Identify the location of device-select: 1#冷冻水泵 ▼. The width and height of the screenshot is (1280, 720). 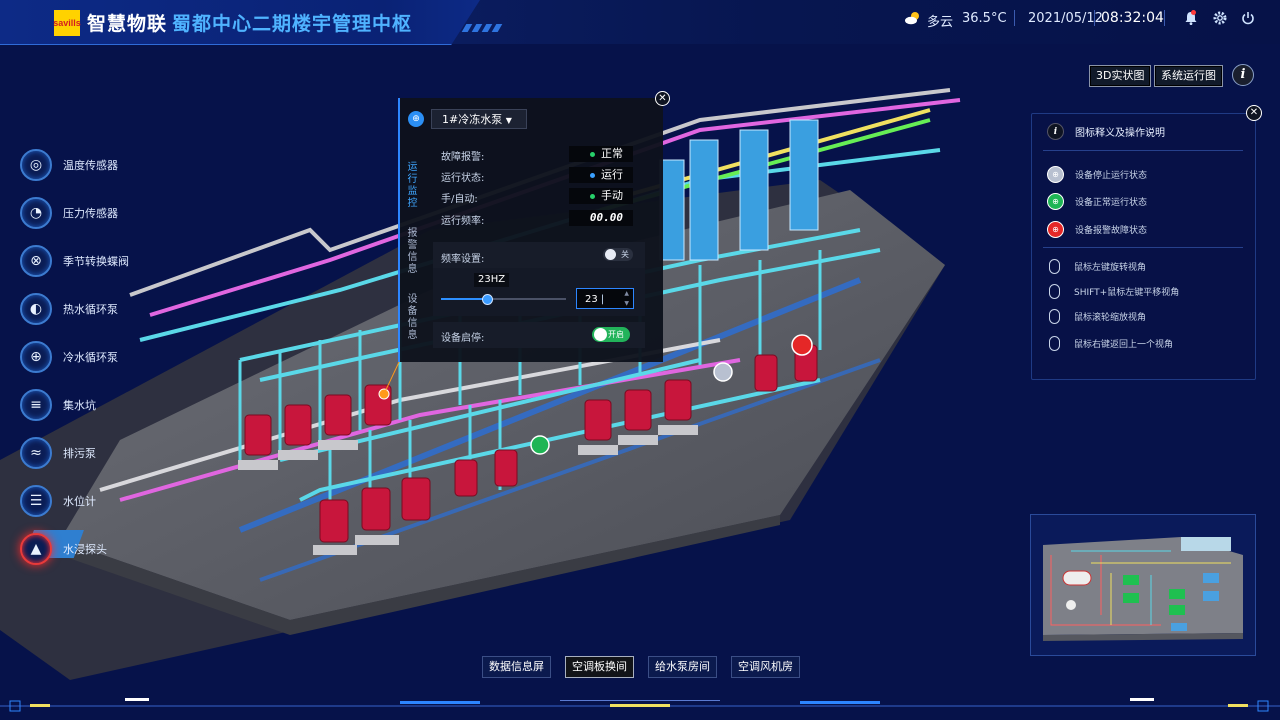
(479, 119).